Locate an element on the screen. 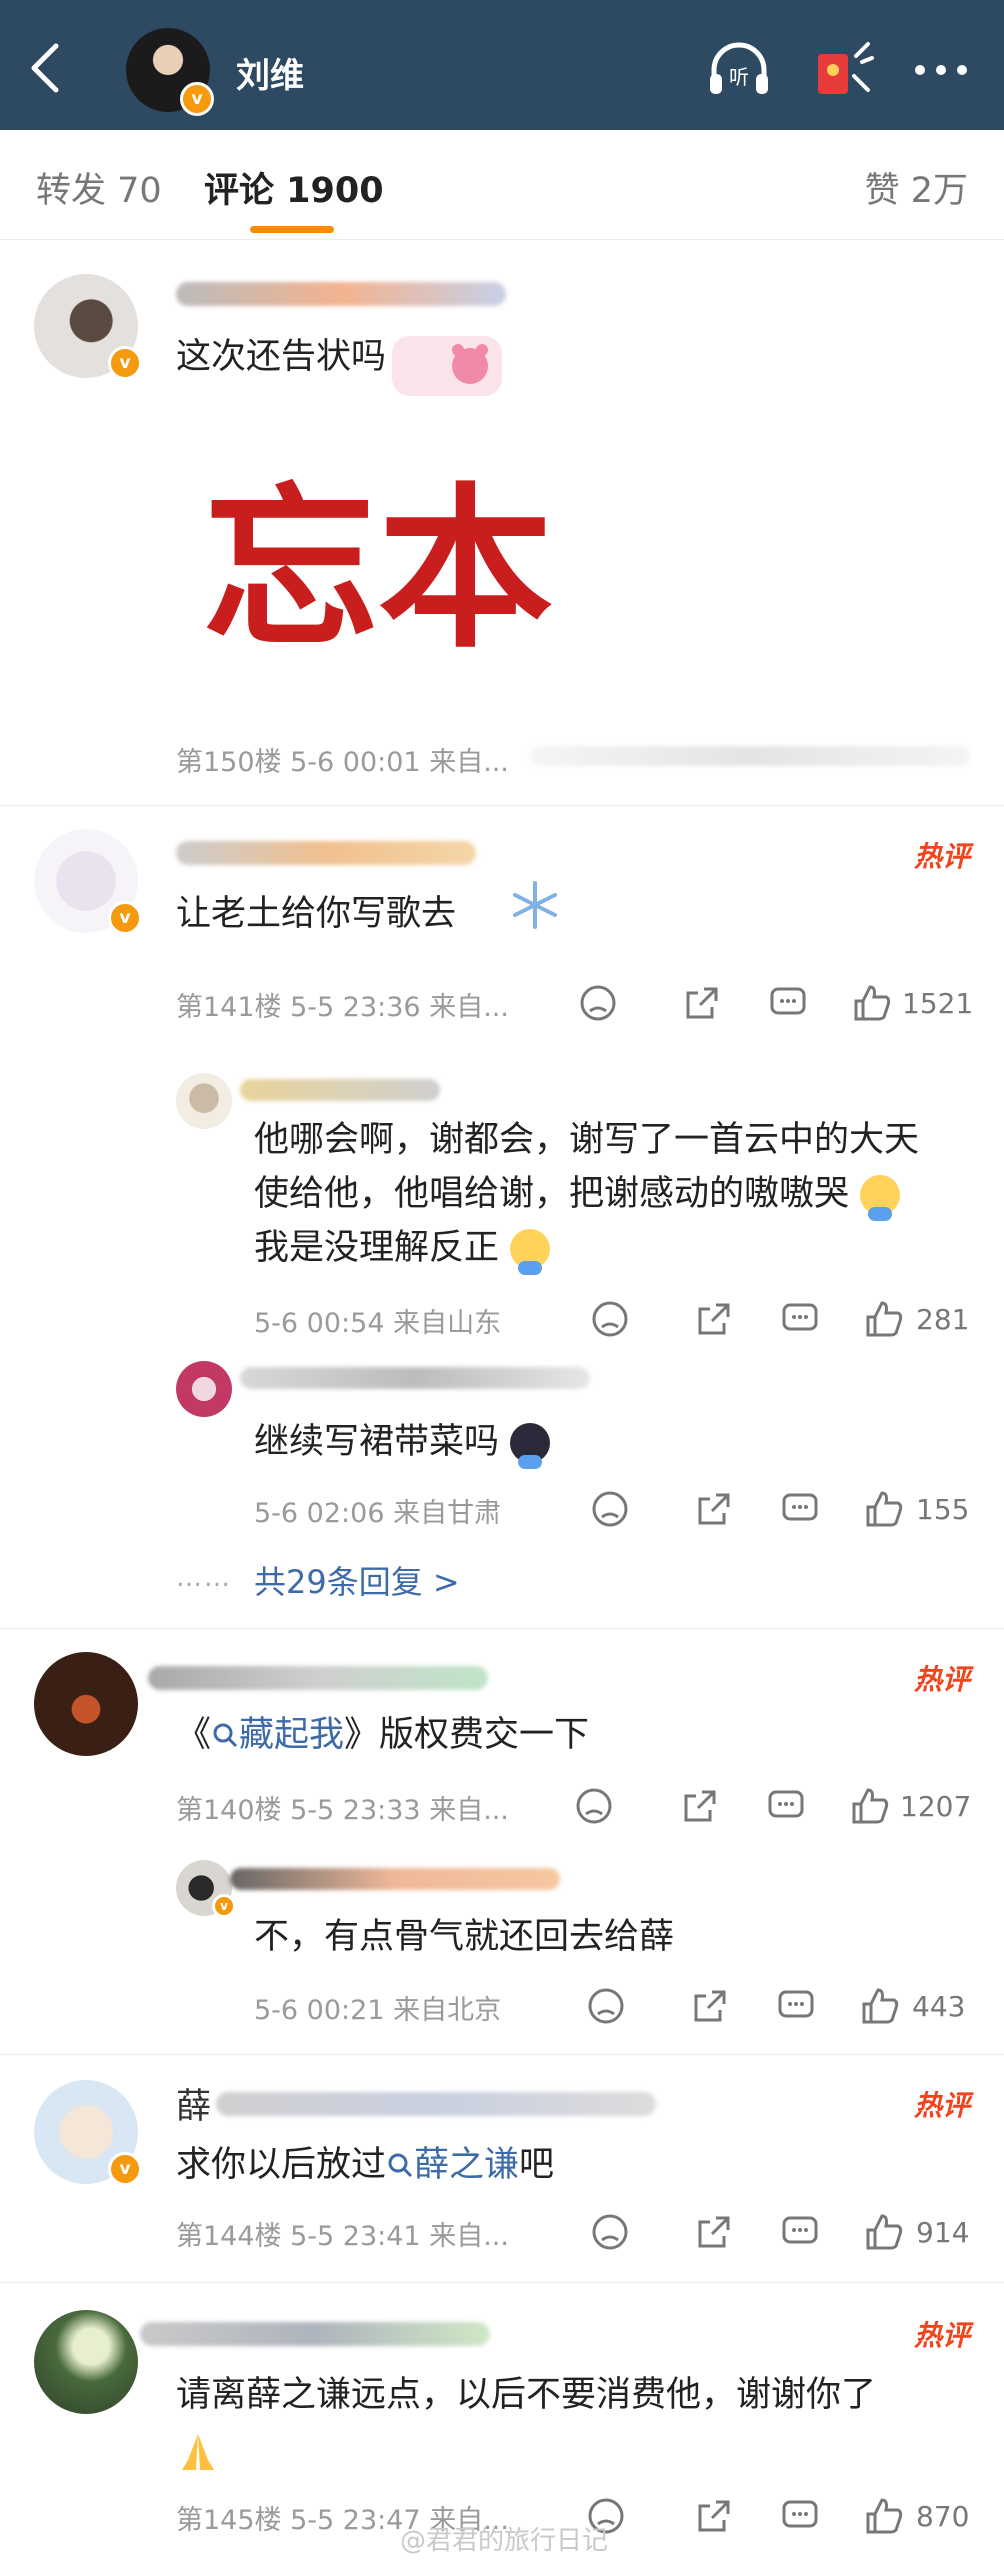 This screenshot has height=2560, width=1004. image-text: 忘本 is located at coordinates (378, 569).